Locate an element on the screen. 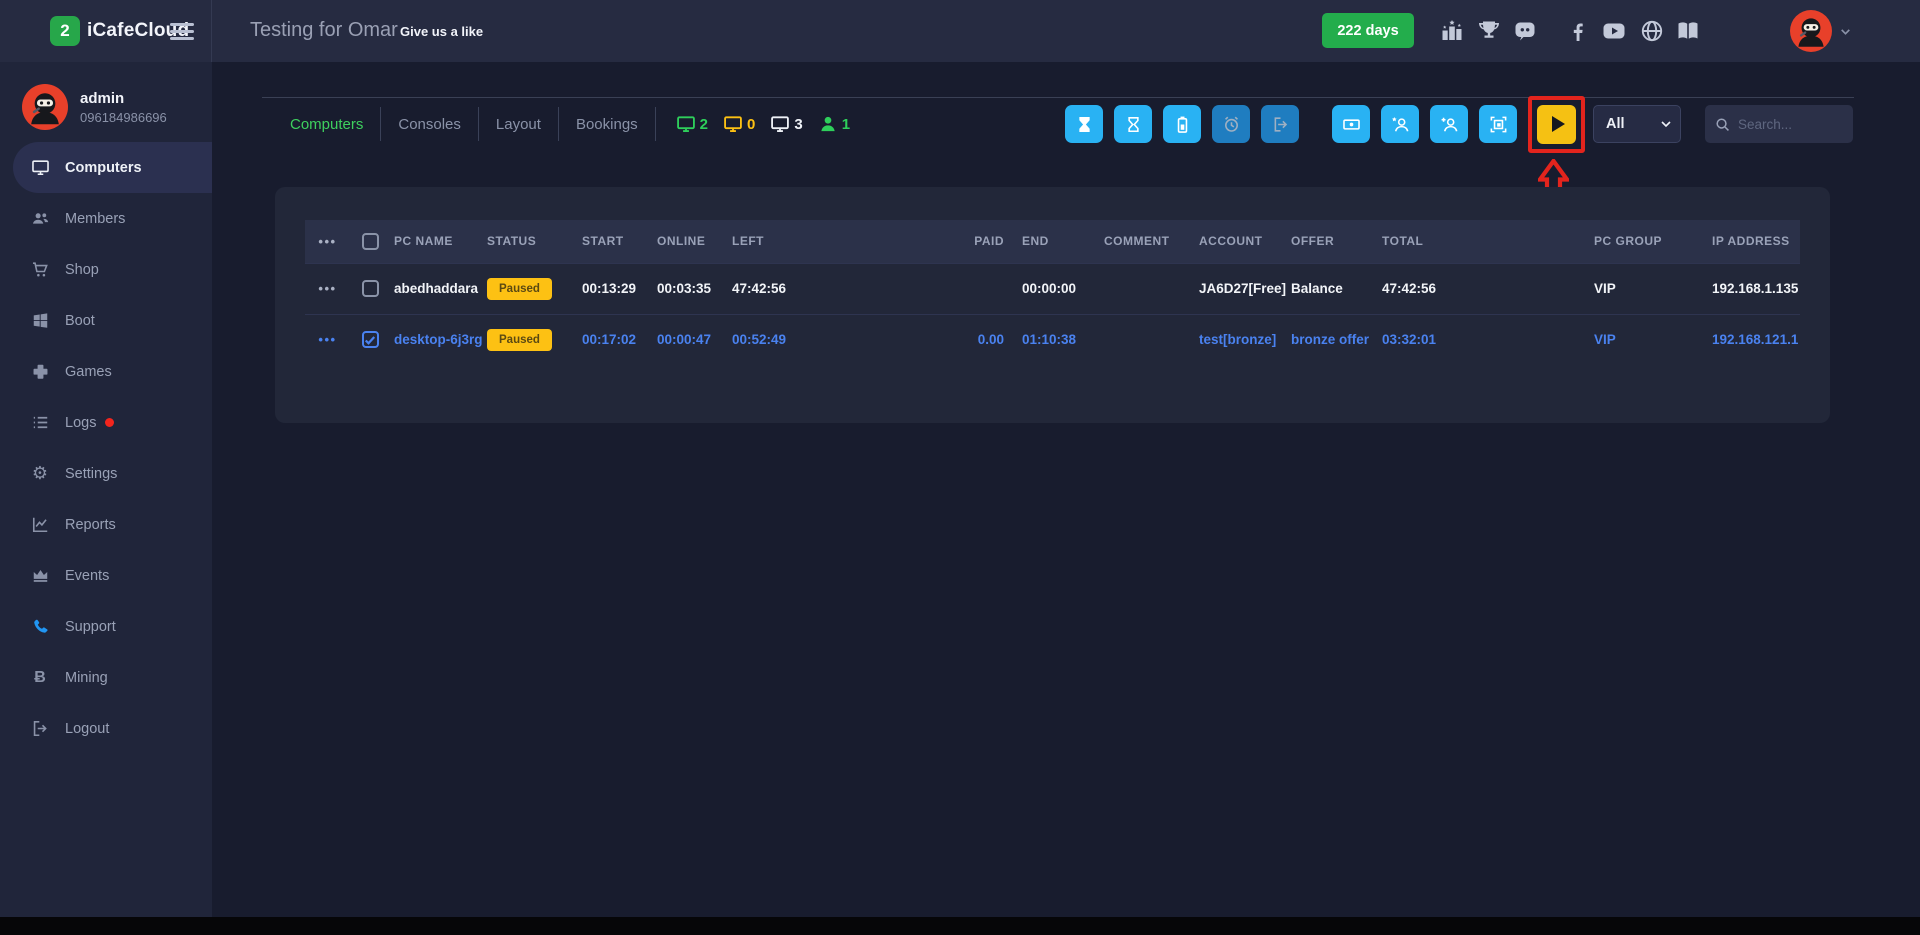  play-icon is located at coordinates (1558, 124).